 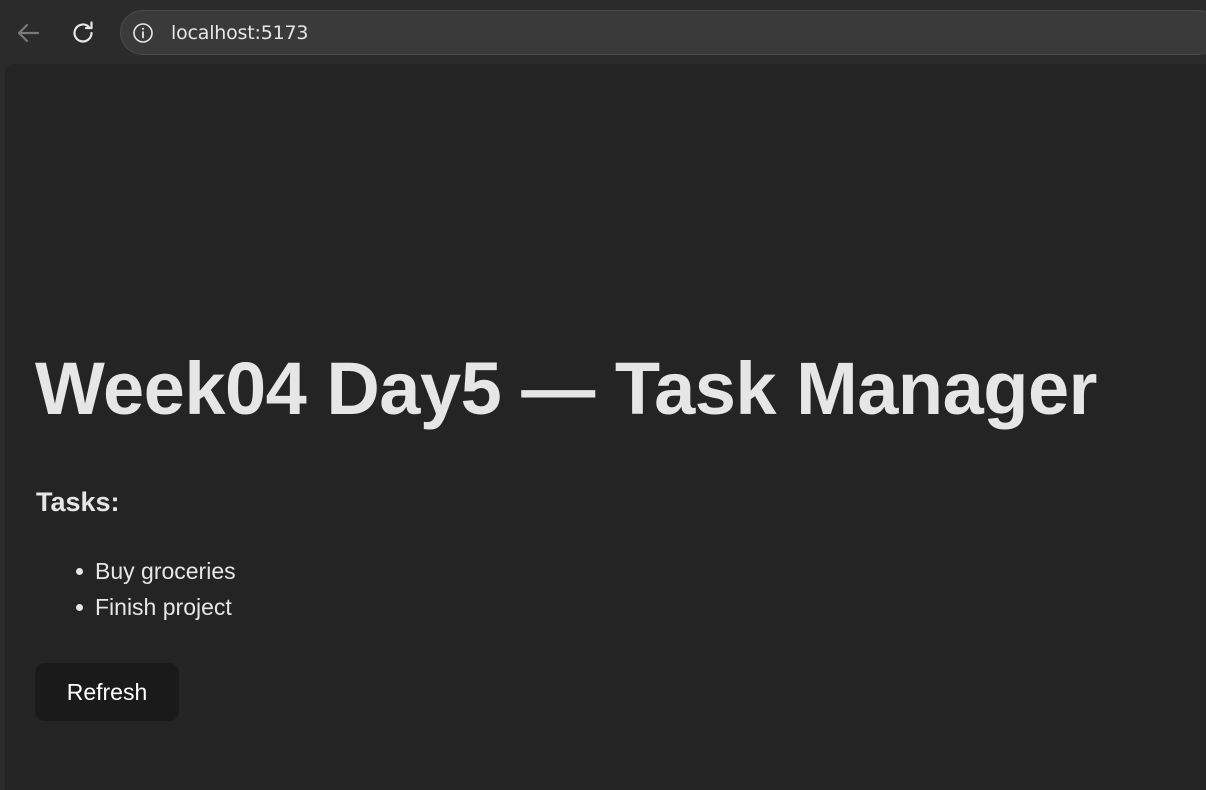 What do you see at coordinates (566, 388) in the screenshot?
I see `page-title: Week04 Day5 — Task Manager` at bounding box center [566, 388].